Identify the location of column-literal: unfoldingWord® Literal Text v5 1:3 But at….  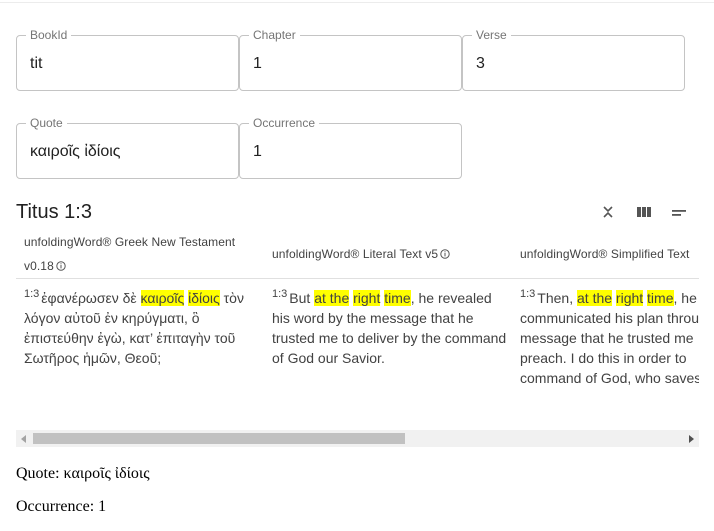
(388, 326).